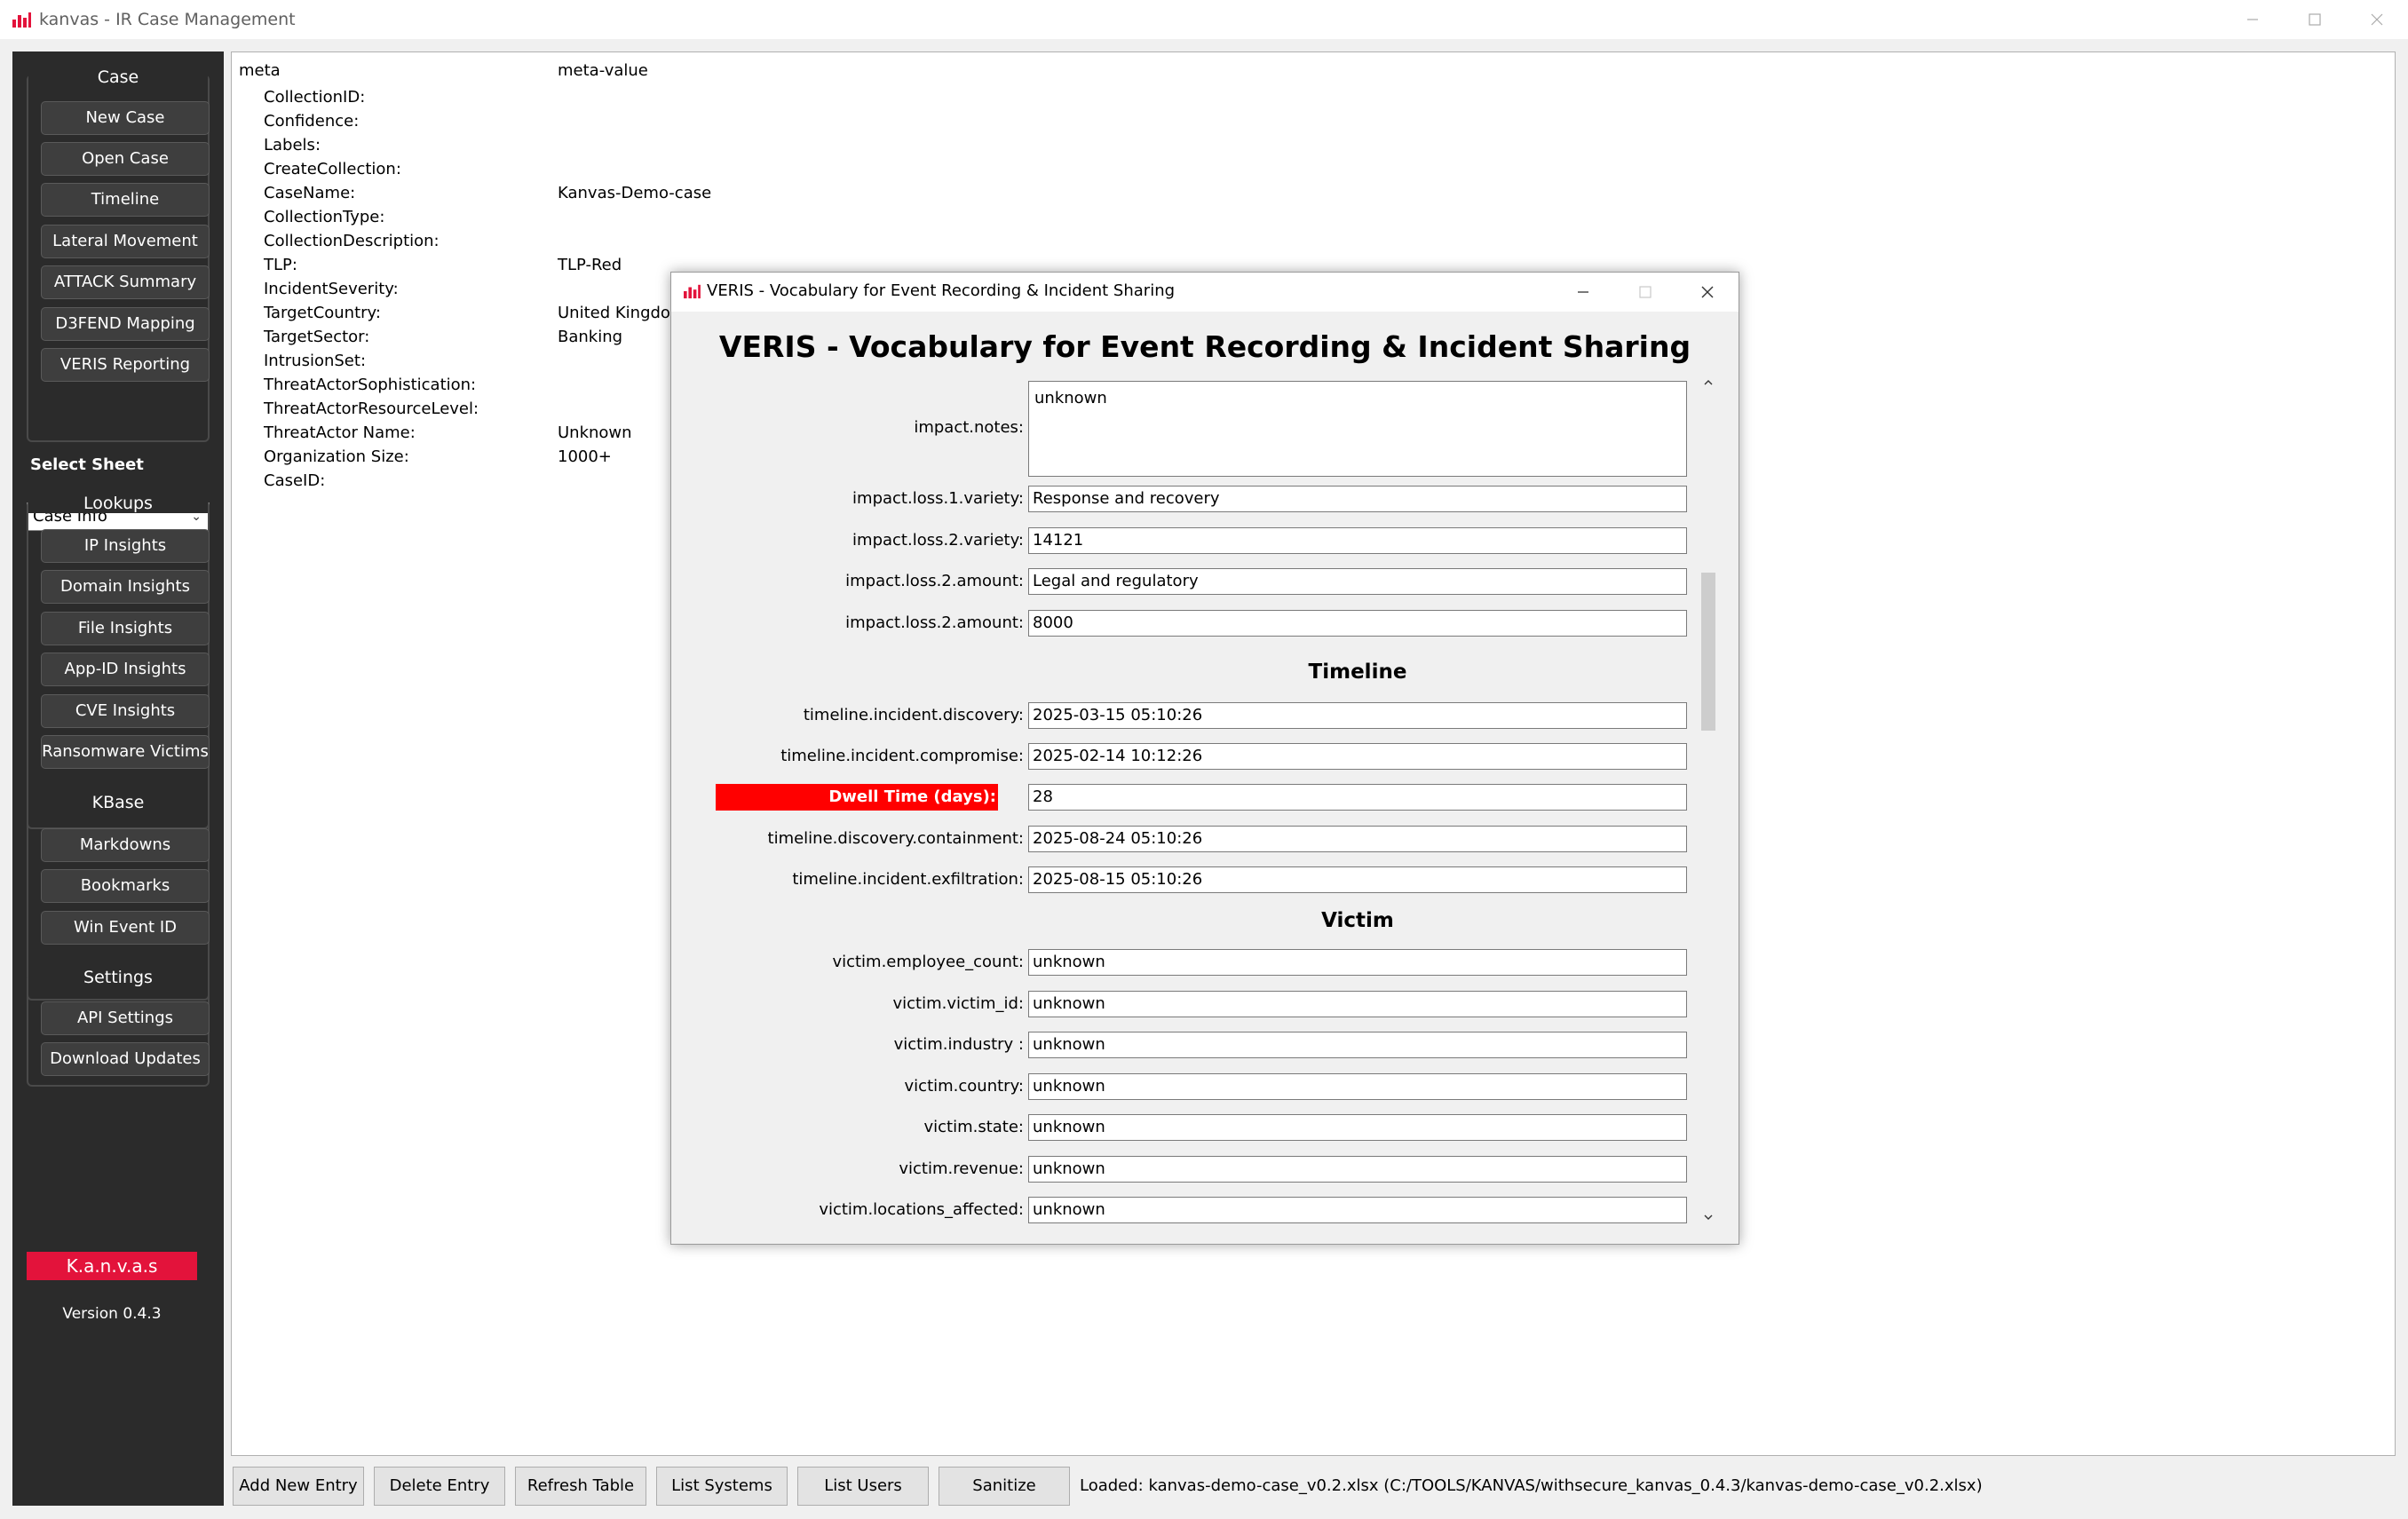  I want to click on table-row-key: ThreatActorResourceLevel:, so click(371, 409).